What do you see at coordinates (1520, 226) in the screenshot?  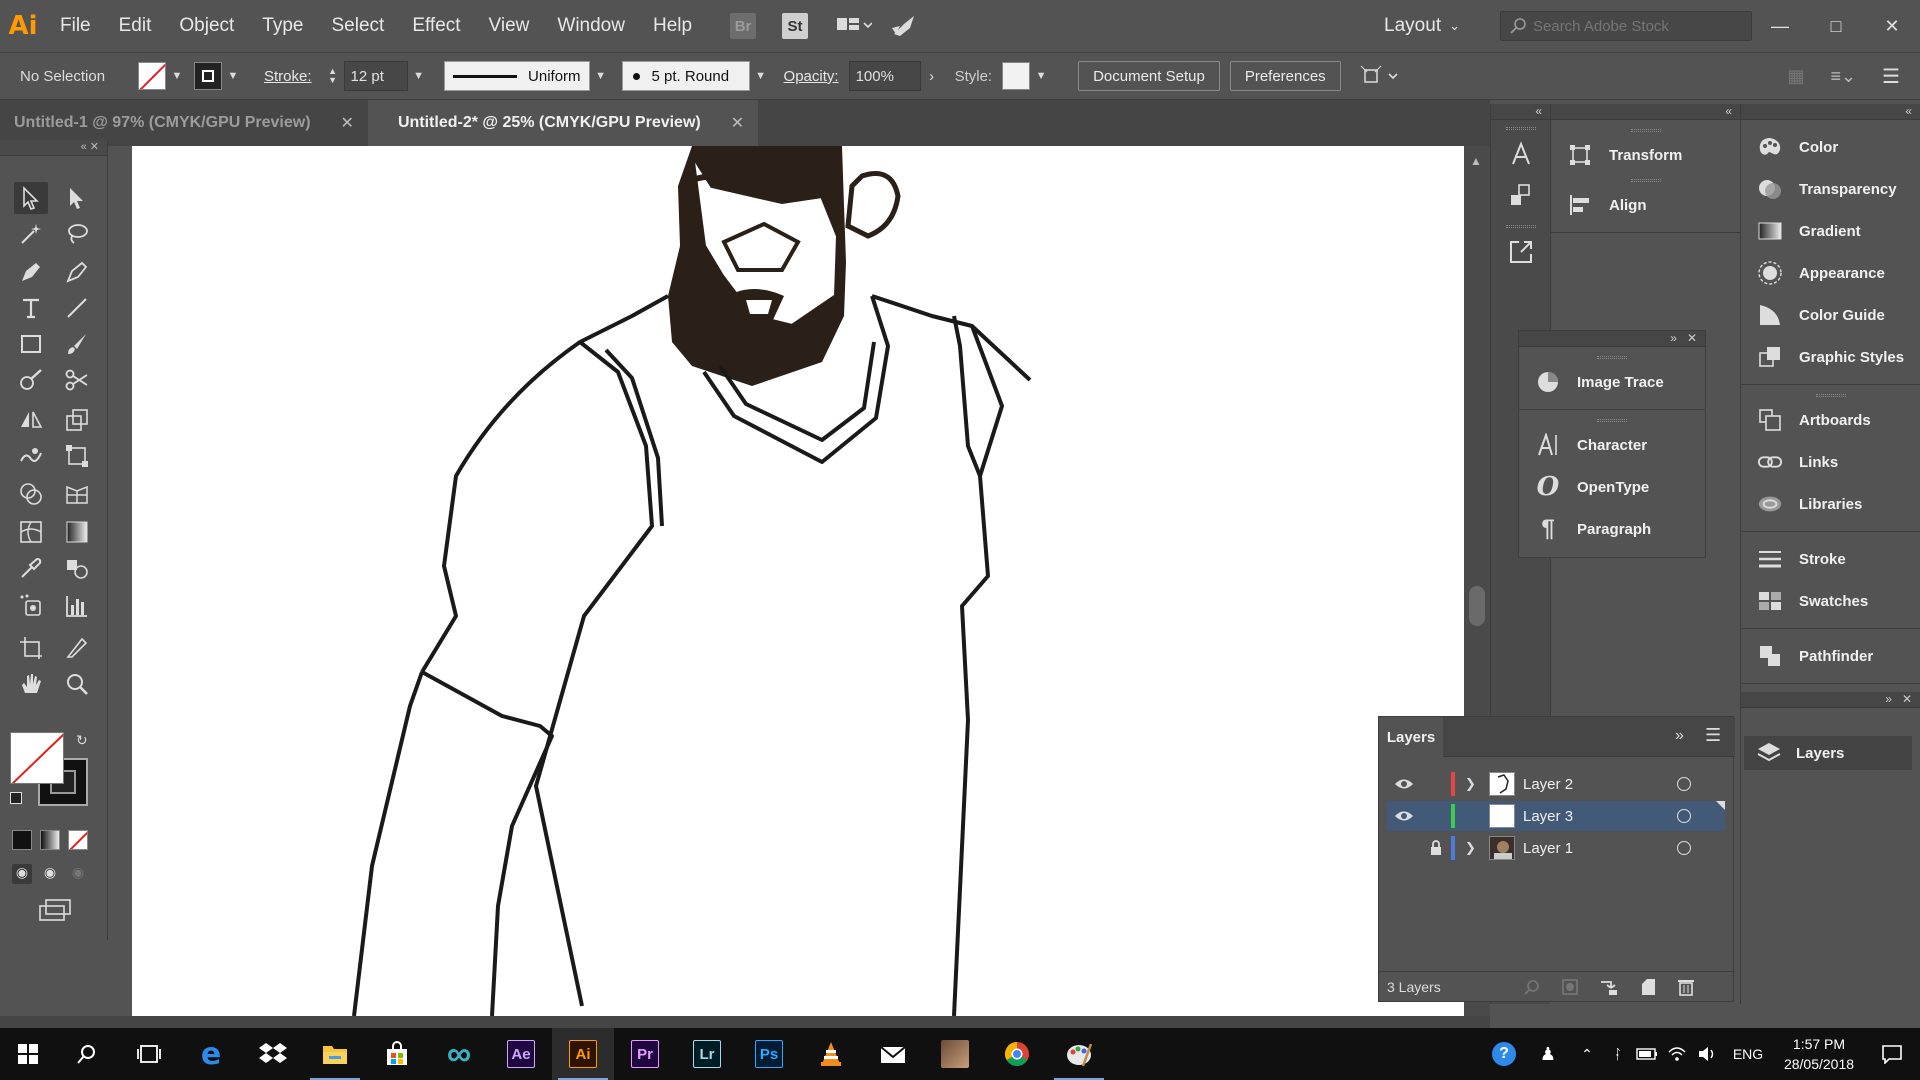 I see `grip-handle` at bounding box center [1520, 226].